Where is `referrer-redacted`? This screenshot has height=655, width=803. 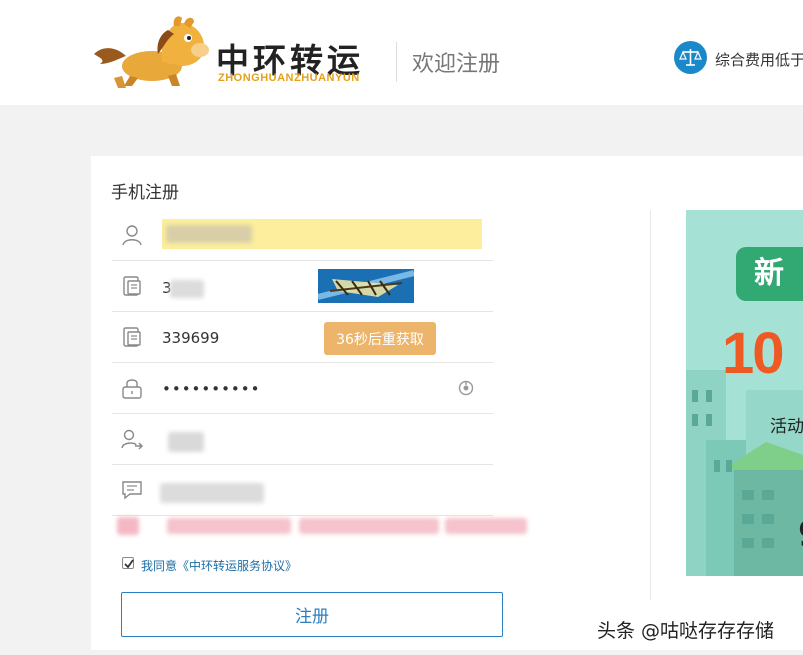
referrer-redacted is located at coordinates (186, 442).